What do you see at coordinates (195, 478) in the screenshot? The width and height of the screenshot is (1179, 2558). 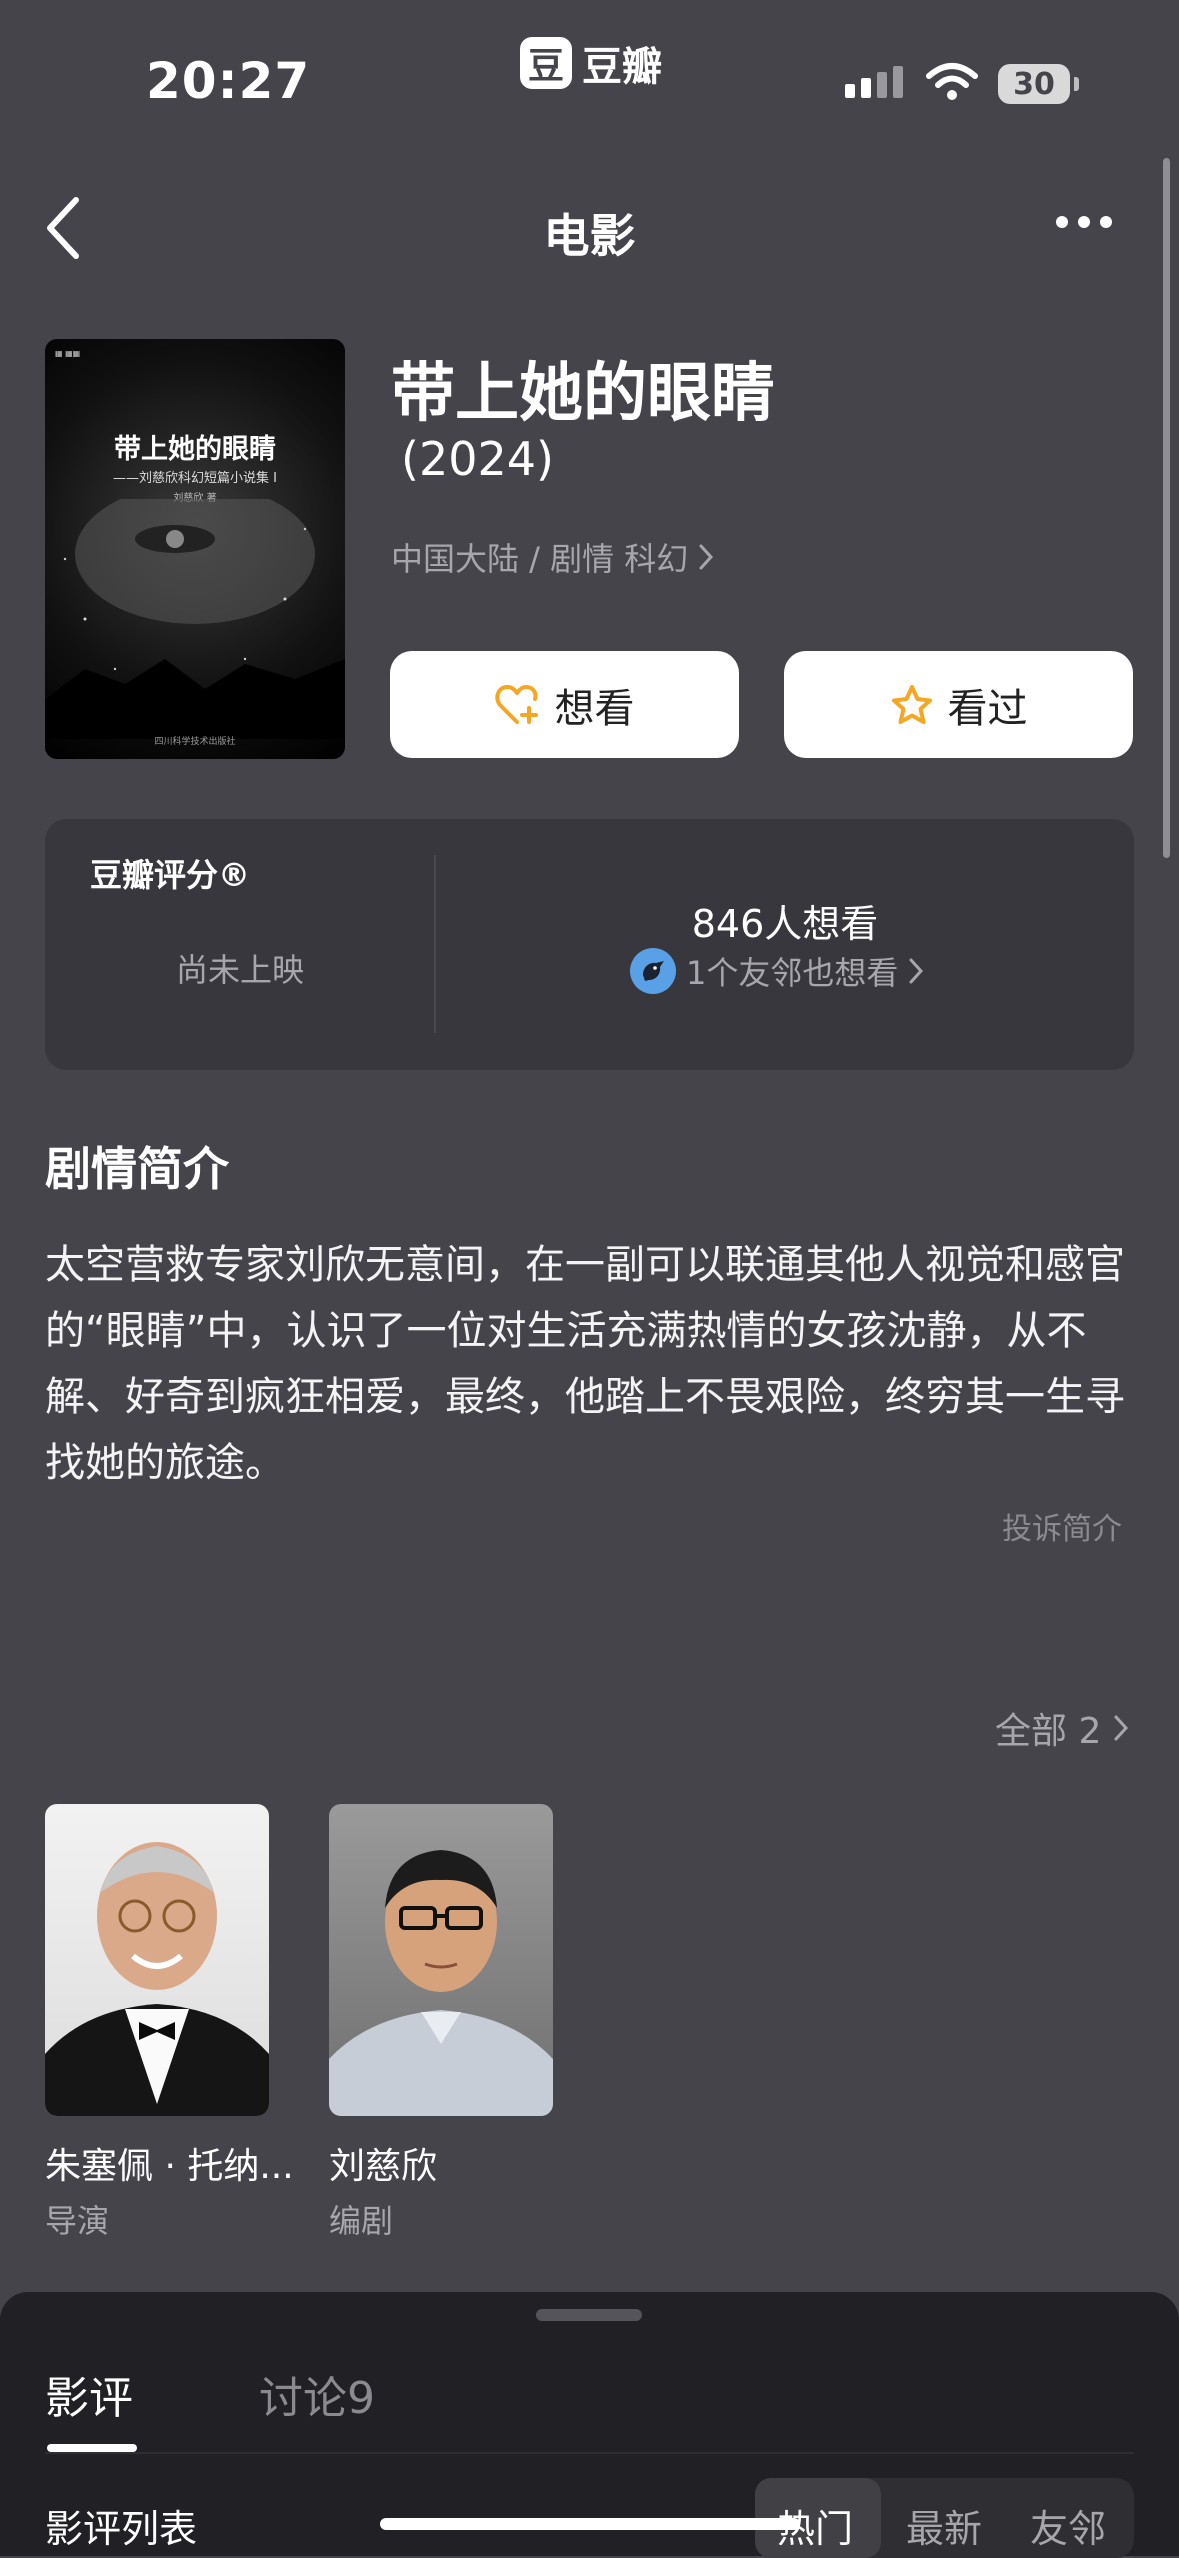 I see `poster-subtitle: ——刘慈欣科幻短篇小说集 I` at bounding box center [195, 478].